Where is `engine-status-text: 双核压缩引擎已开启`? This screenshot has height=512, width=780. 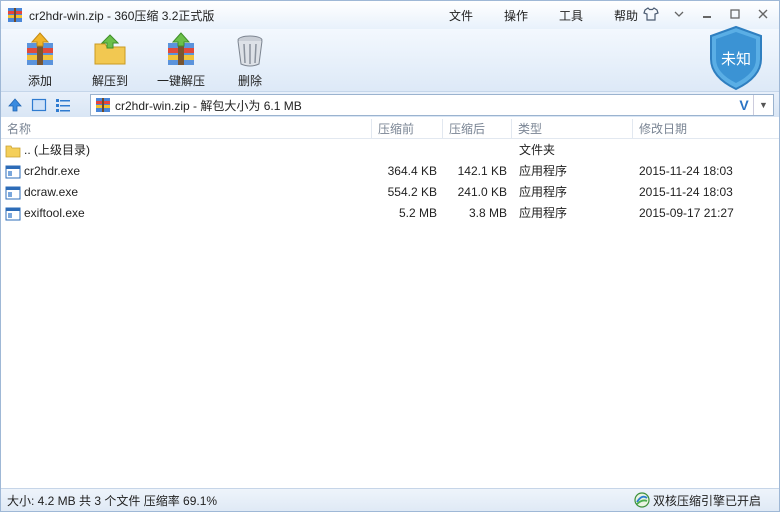 engine-status-text: 双核压缩引擎已开启 is located at coordinates (706, 500).